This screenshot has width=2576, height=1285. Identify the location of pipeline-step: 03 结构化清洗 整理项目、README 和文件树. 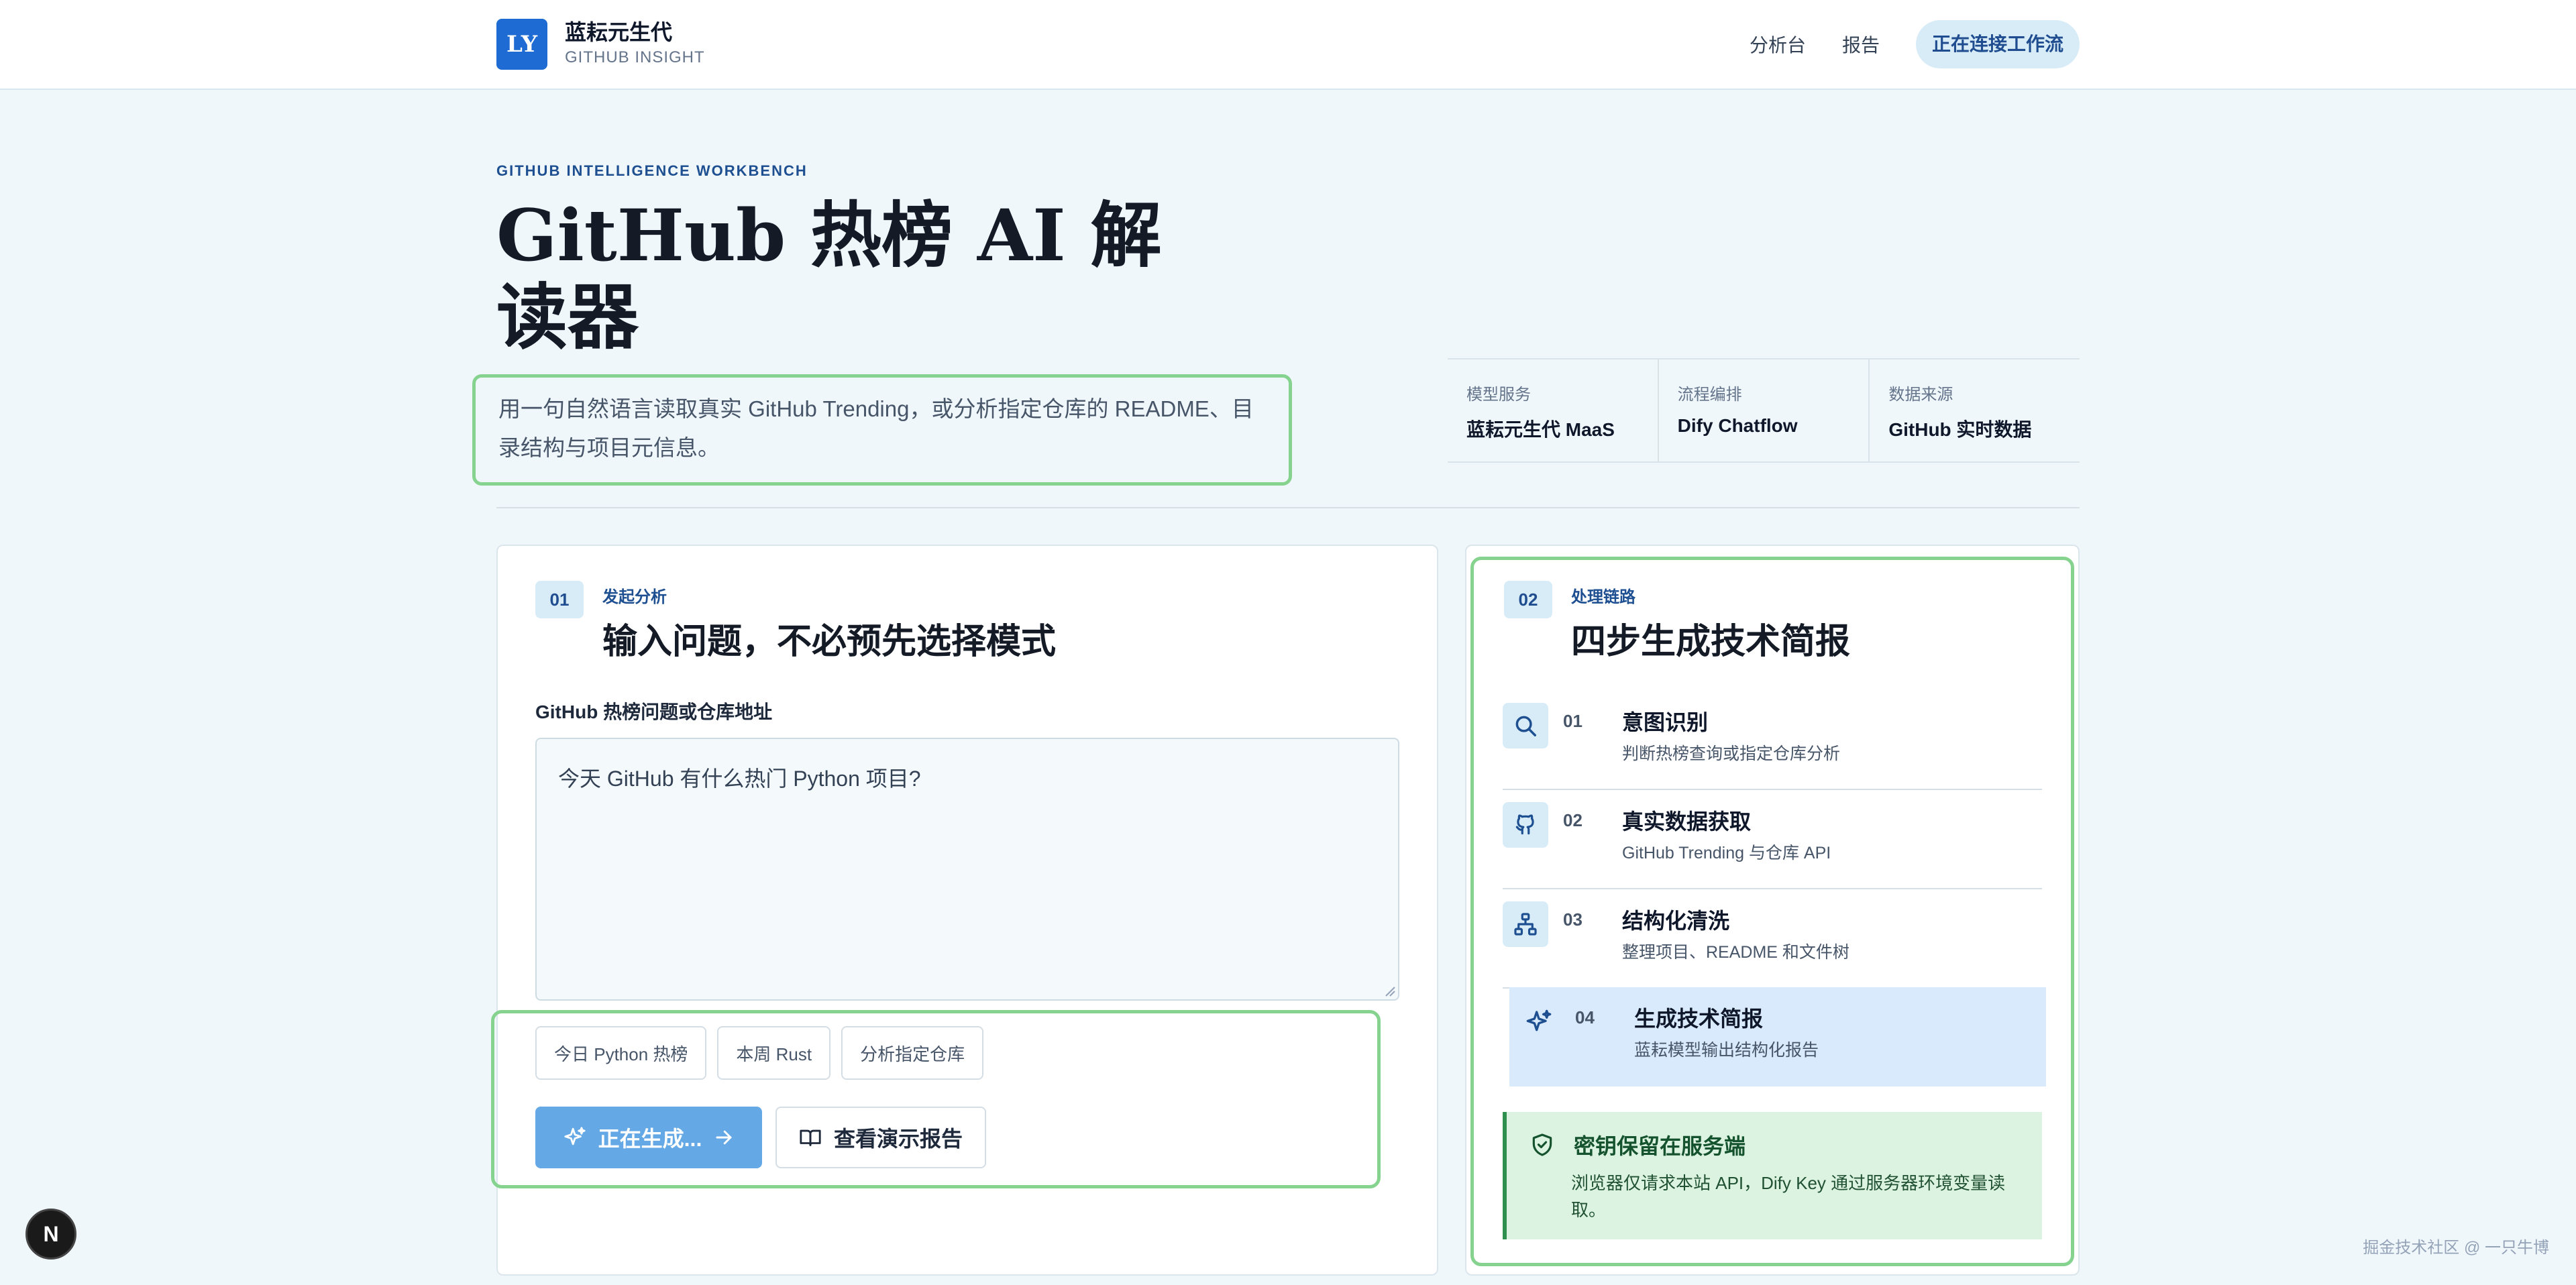
(1772, 939).